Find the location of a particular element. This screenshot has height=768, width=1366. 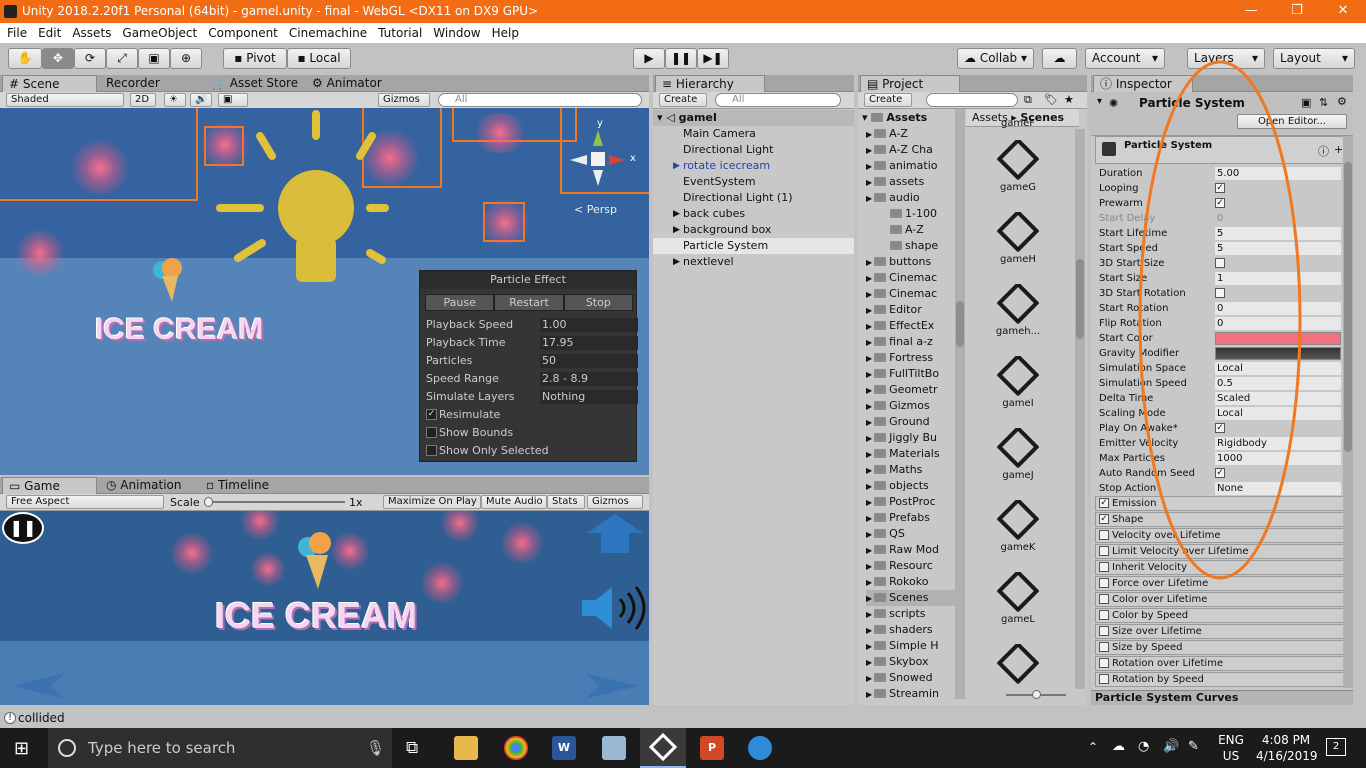

inspector-module: ✓ Shape is located at coordinates (1220, 519).